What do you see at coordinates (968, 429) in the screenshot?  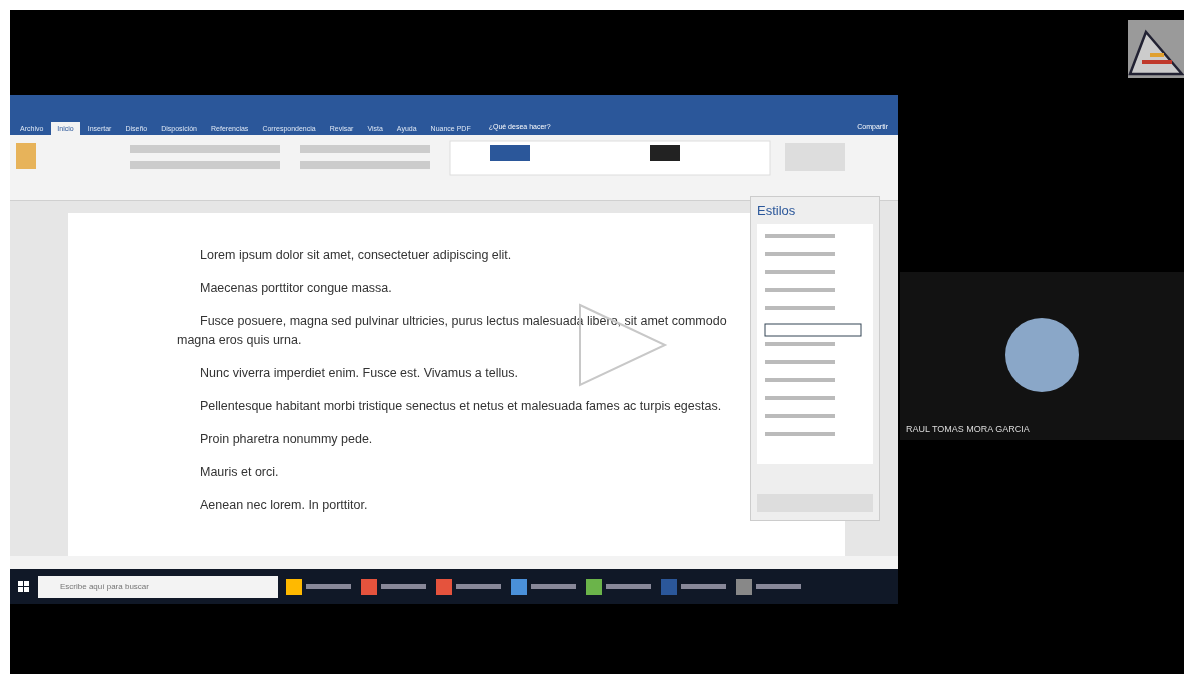 I see `participant-name: RAUL TOMAS MORA GARCIA` at bounding box center [968, 429].